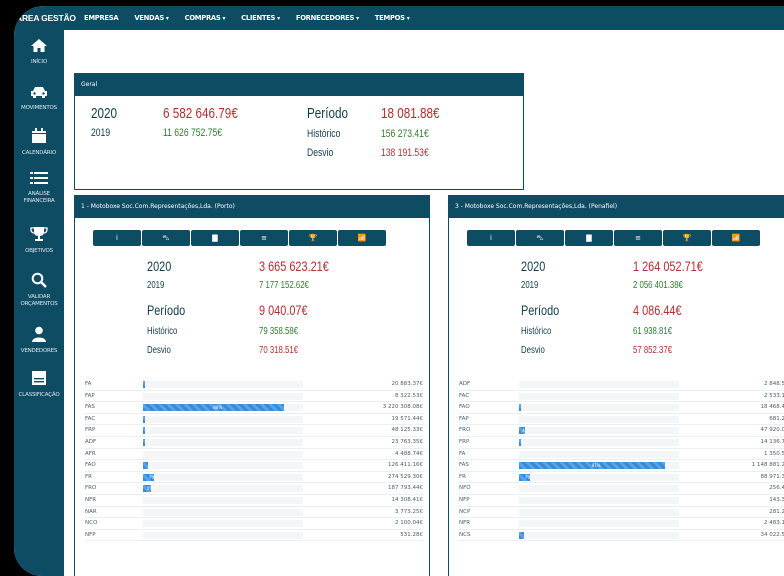  What do you see at coordinates (149, 18) in the screenshot?
I see `nav-item-label: VENDAS` at bounding box center [149, 18].